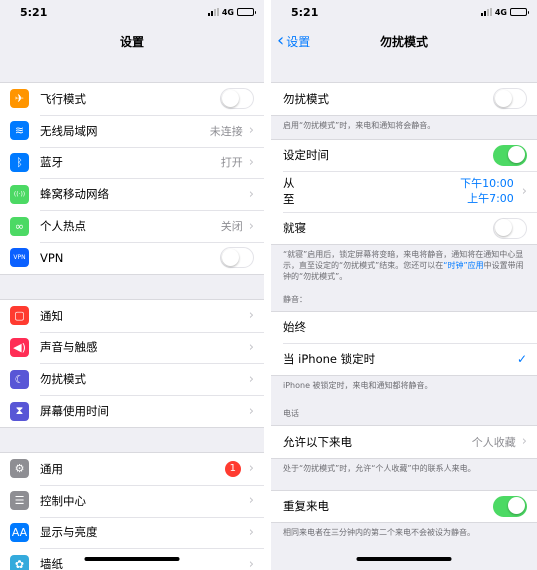 Image resolution: width=537 pixels, height=570 pixels. I want to click on silence-always-option: 始终, so click(404, 328).